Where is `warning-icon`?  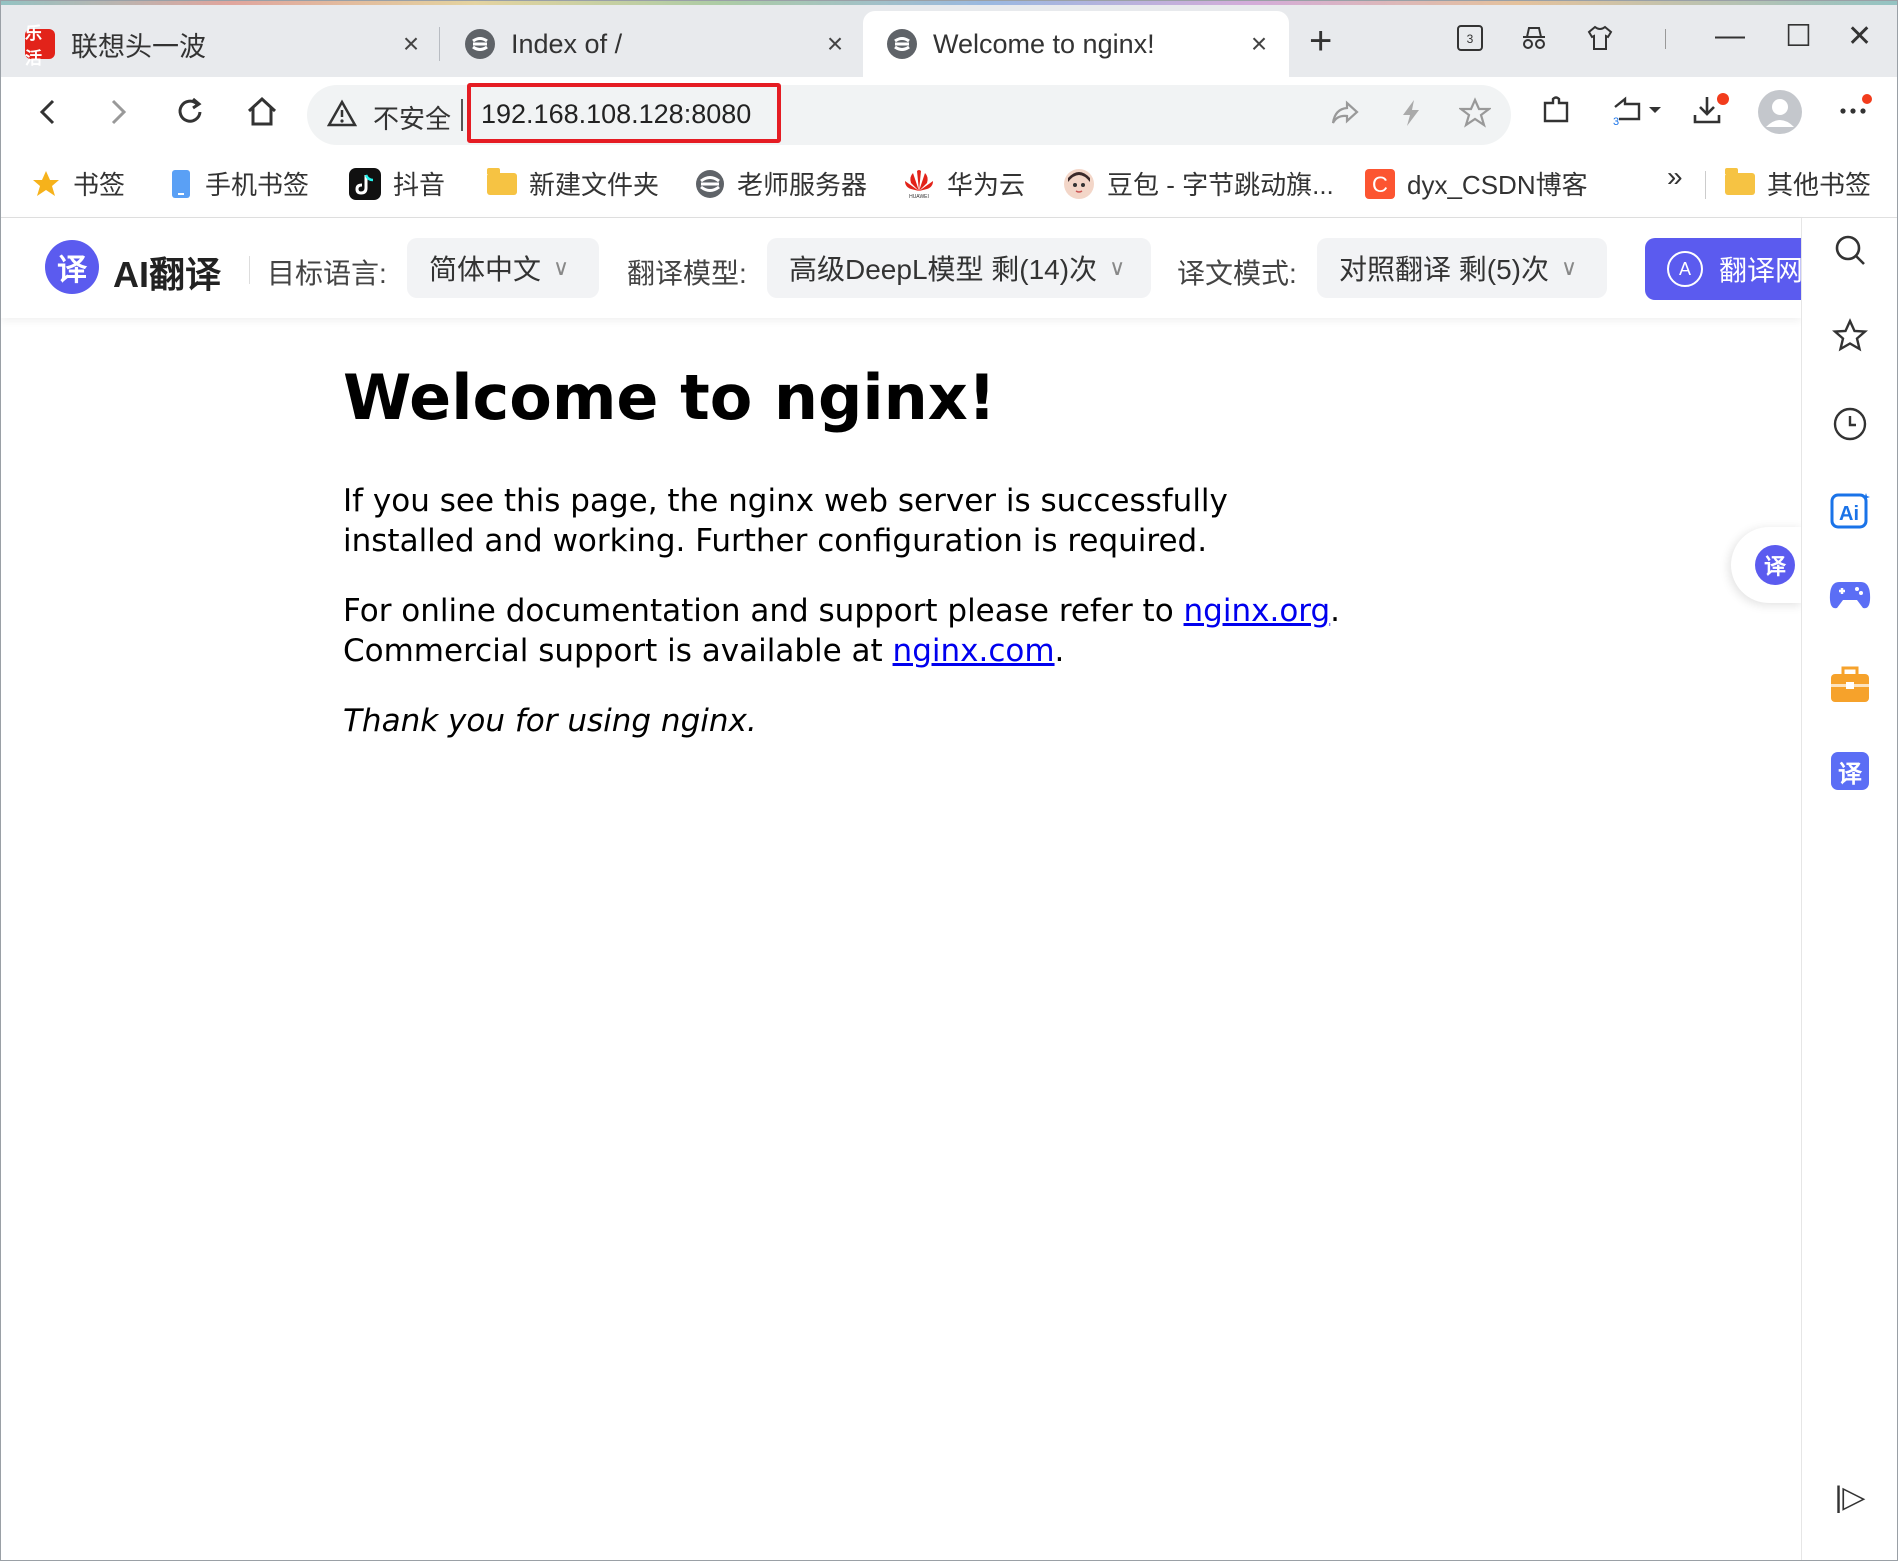
warning-icon is located at coordinates (342, 117).